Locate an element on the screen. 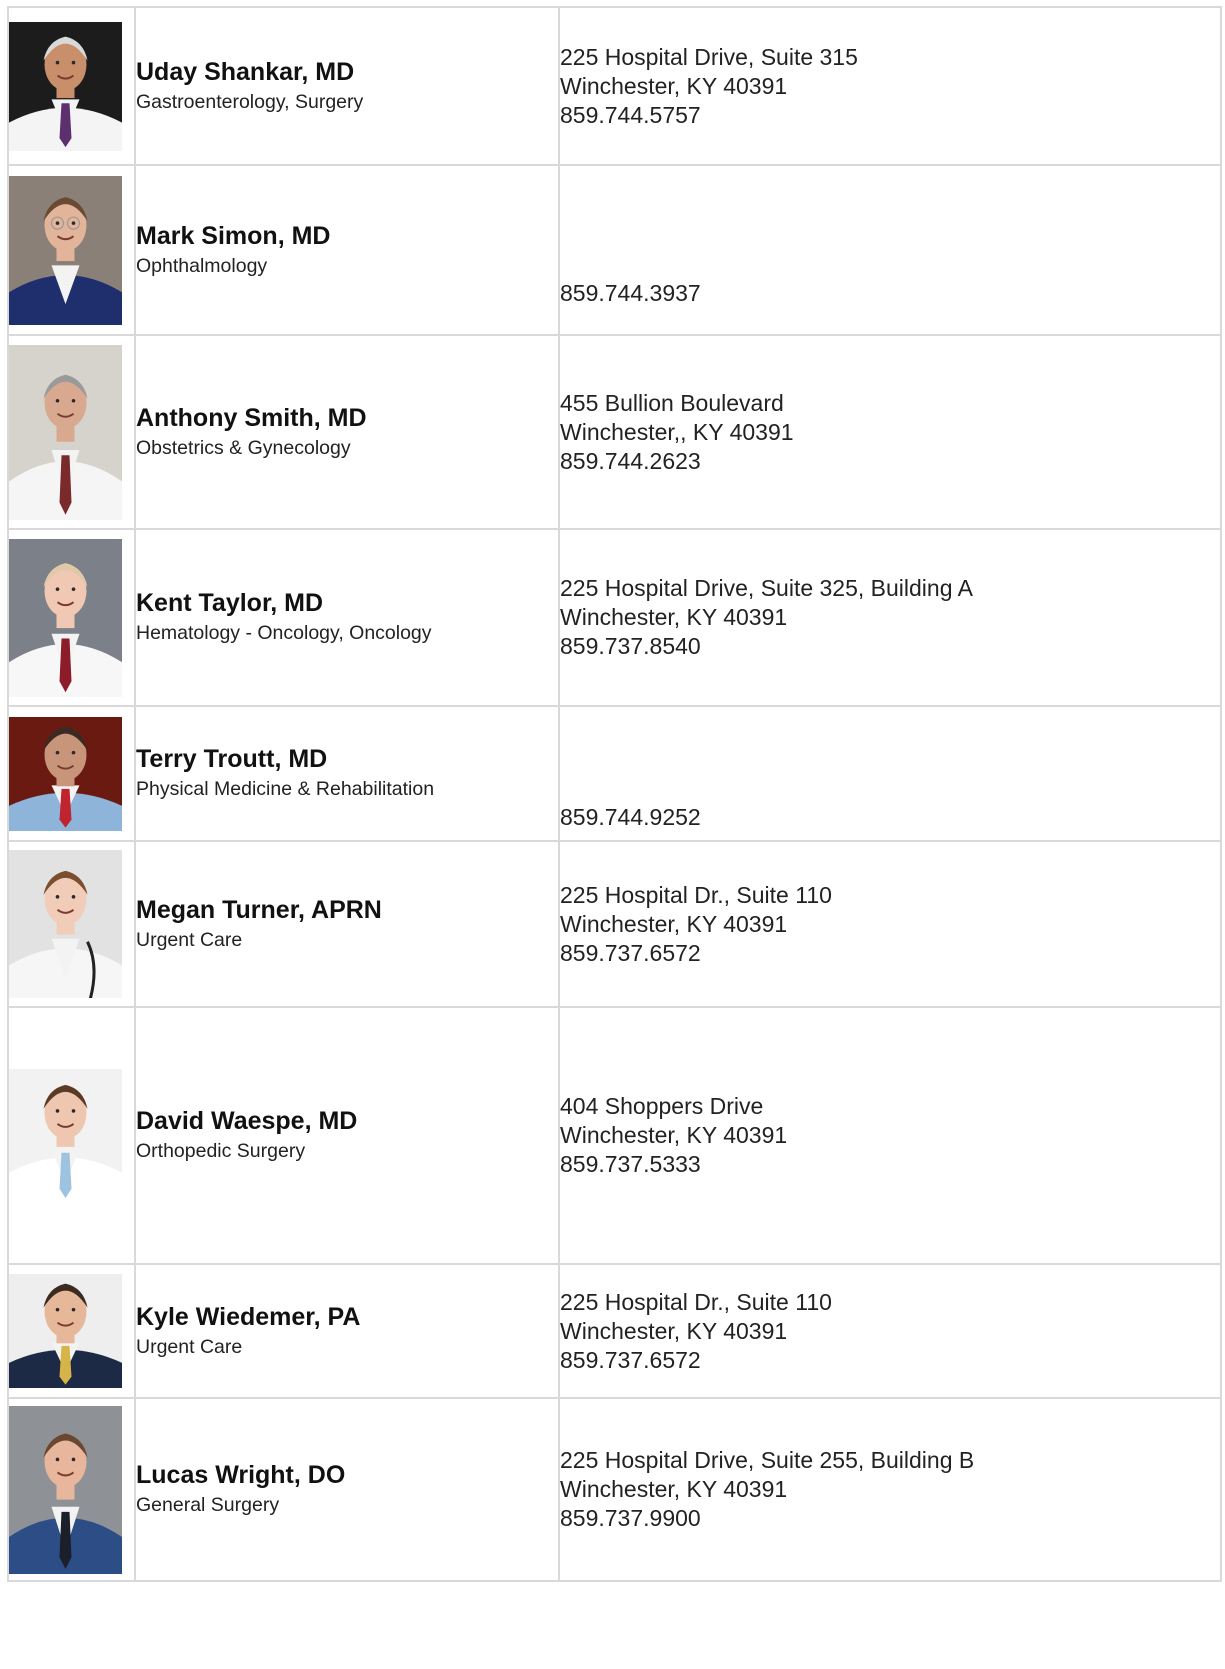 The height and width of the screenshot is (1669, 1225). provider-contact-cell: 859.744.9252 is located at coordinates (890, 773).